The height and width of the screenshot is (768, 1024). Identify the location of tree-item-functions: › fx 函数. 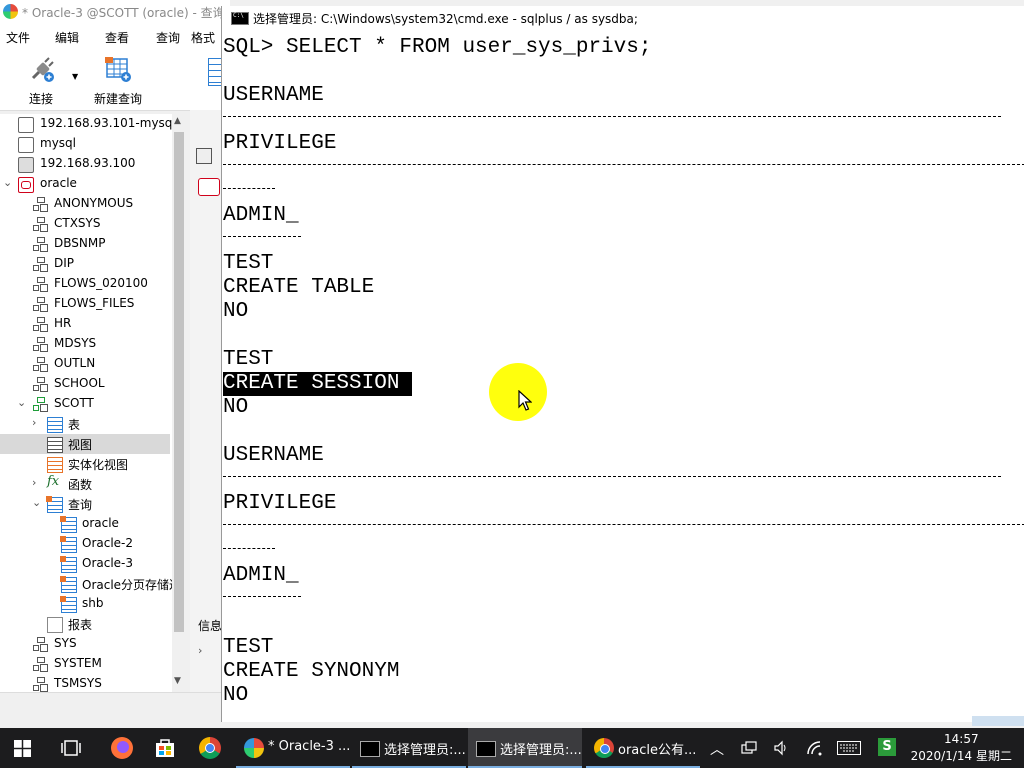
(85, 484).